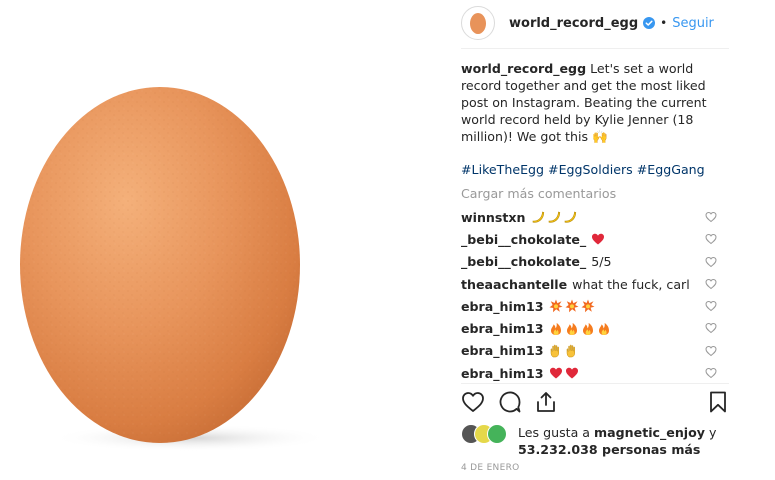 The height and width of the screenshot is (480, 775). Describe the element at coordinates (601, 262) in the screenshot. I see `comment-text: 5/5` at that location.